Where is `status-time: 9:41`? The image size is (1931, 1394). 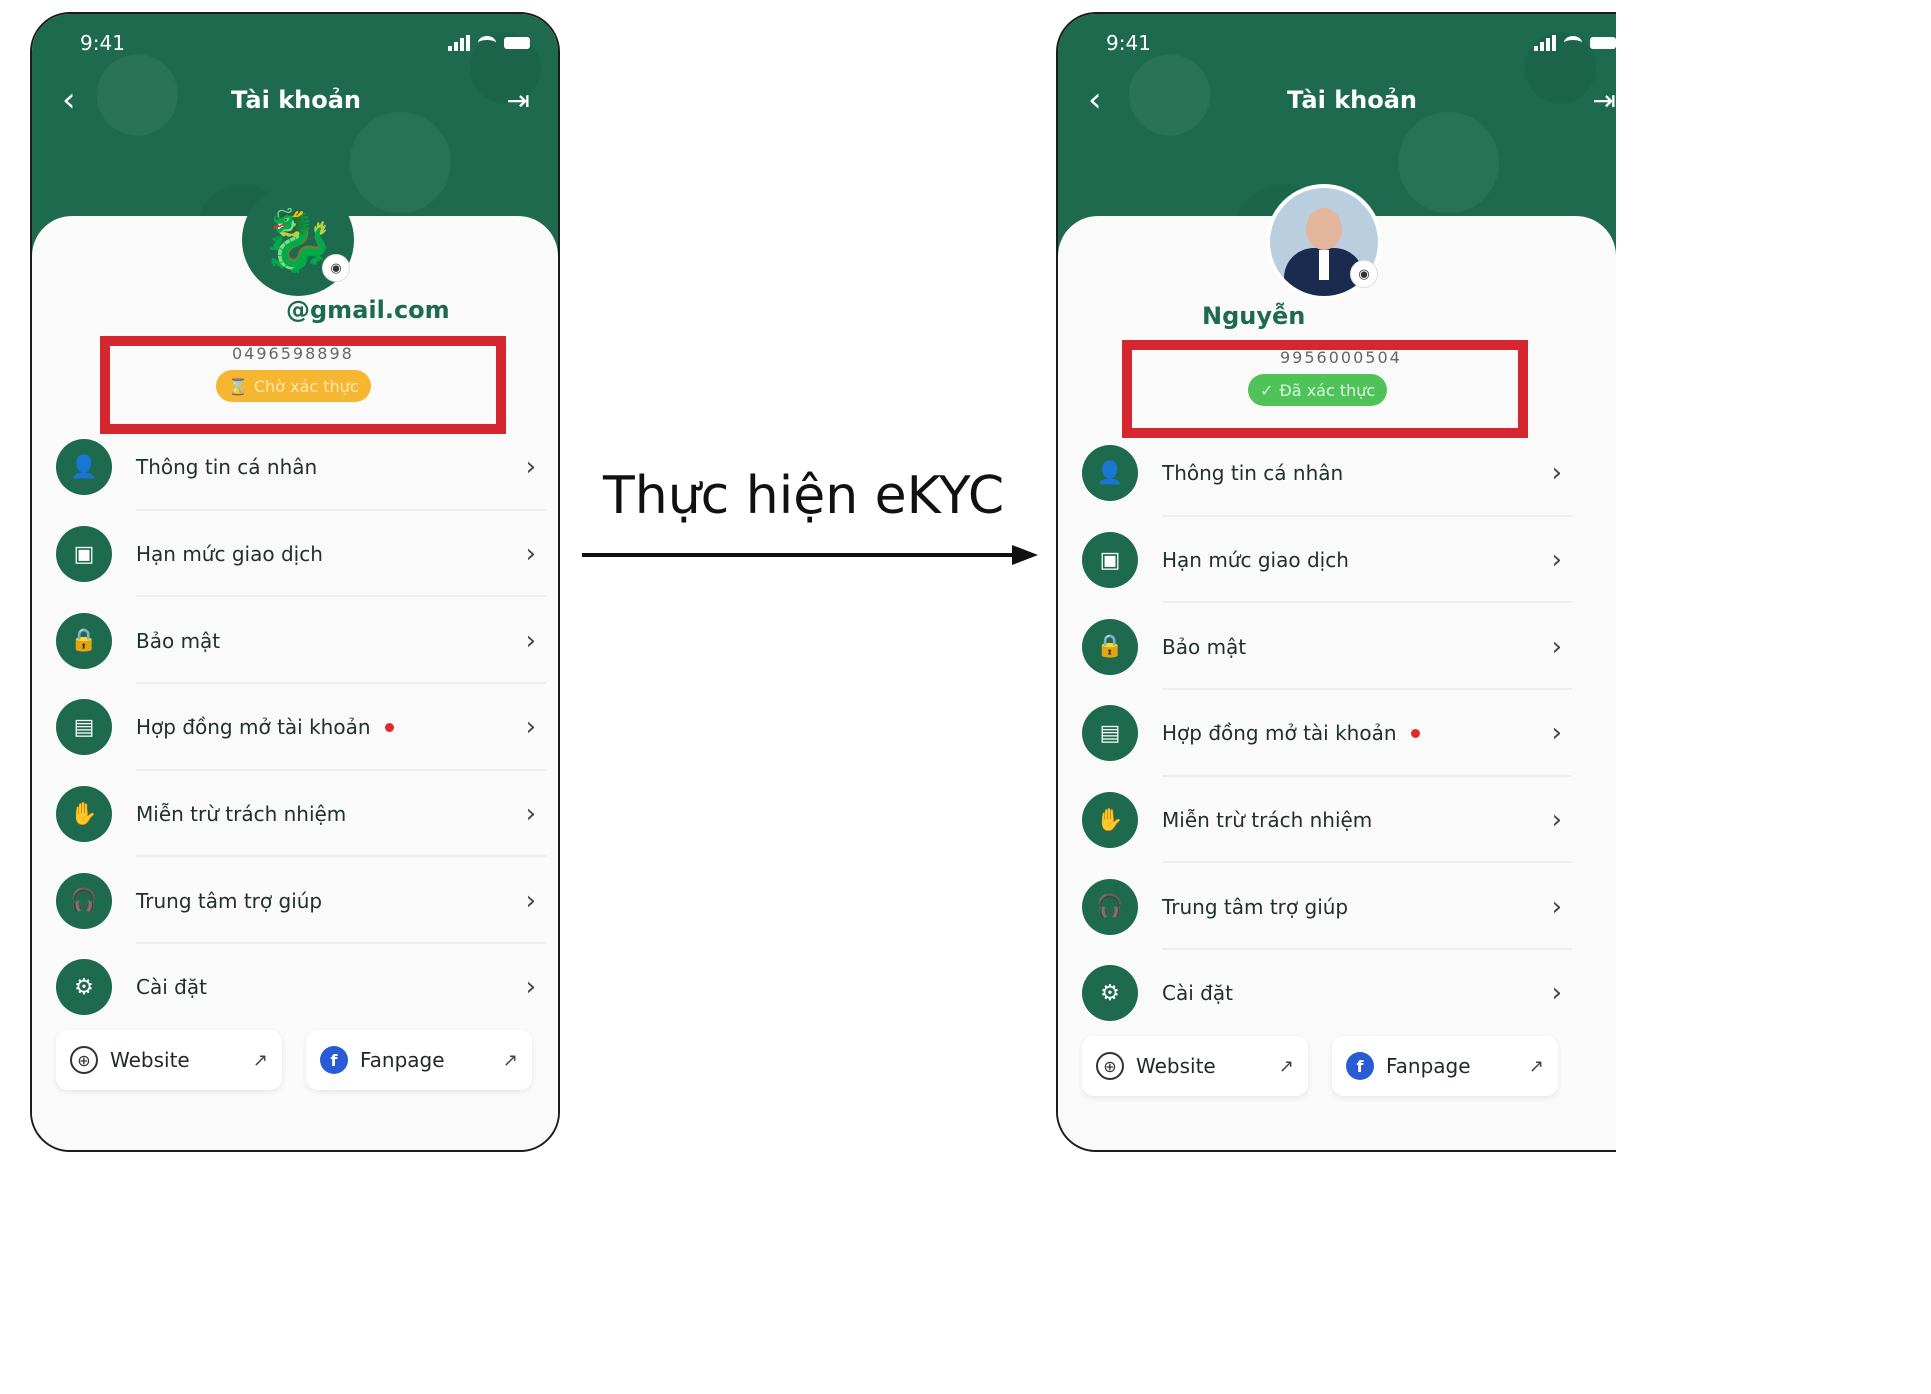 status-time: 9:41 is located at coordinates (102, 43).